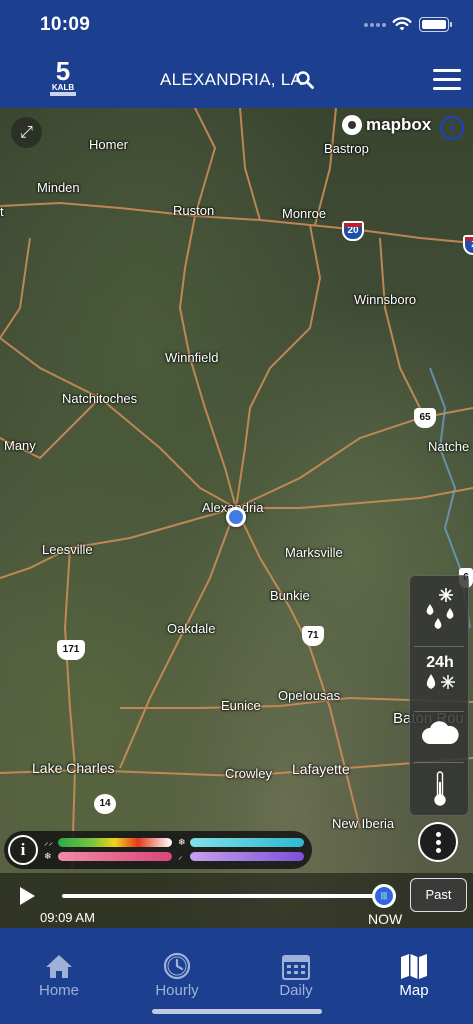  What do you see at coordinates (2, 211) in the screenshot?
I see `city-label: t` at bounding box center [2, 211].